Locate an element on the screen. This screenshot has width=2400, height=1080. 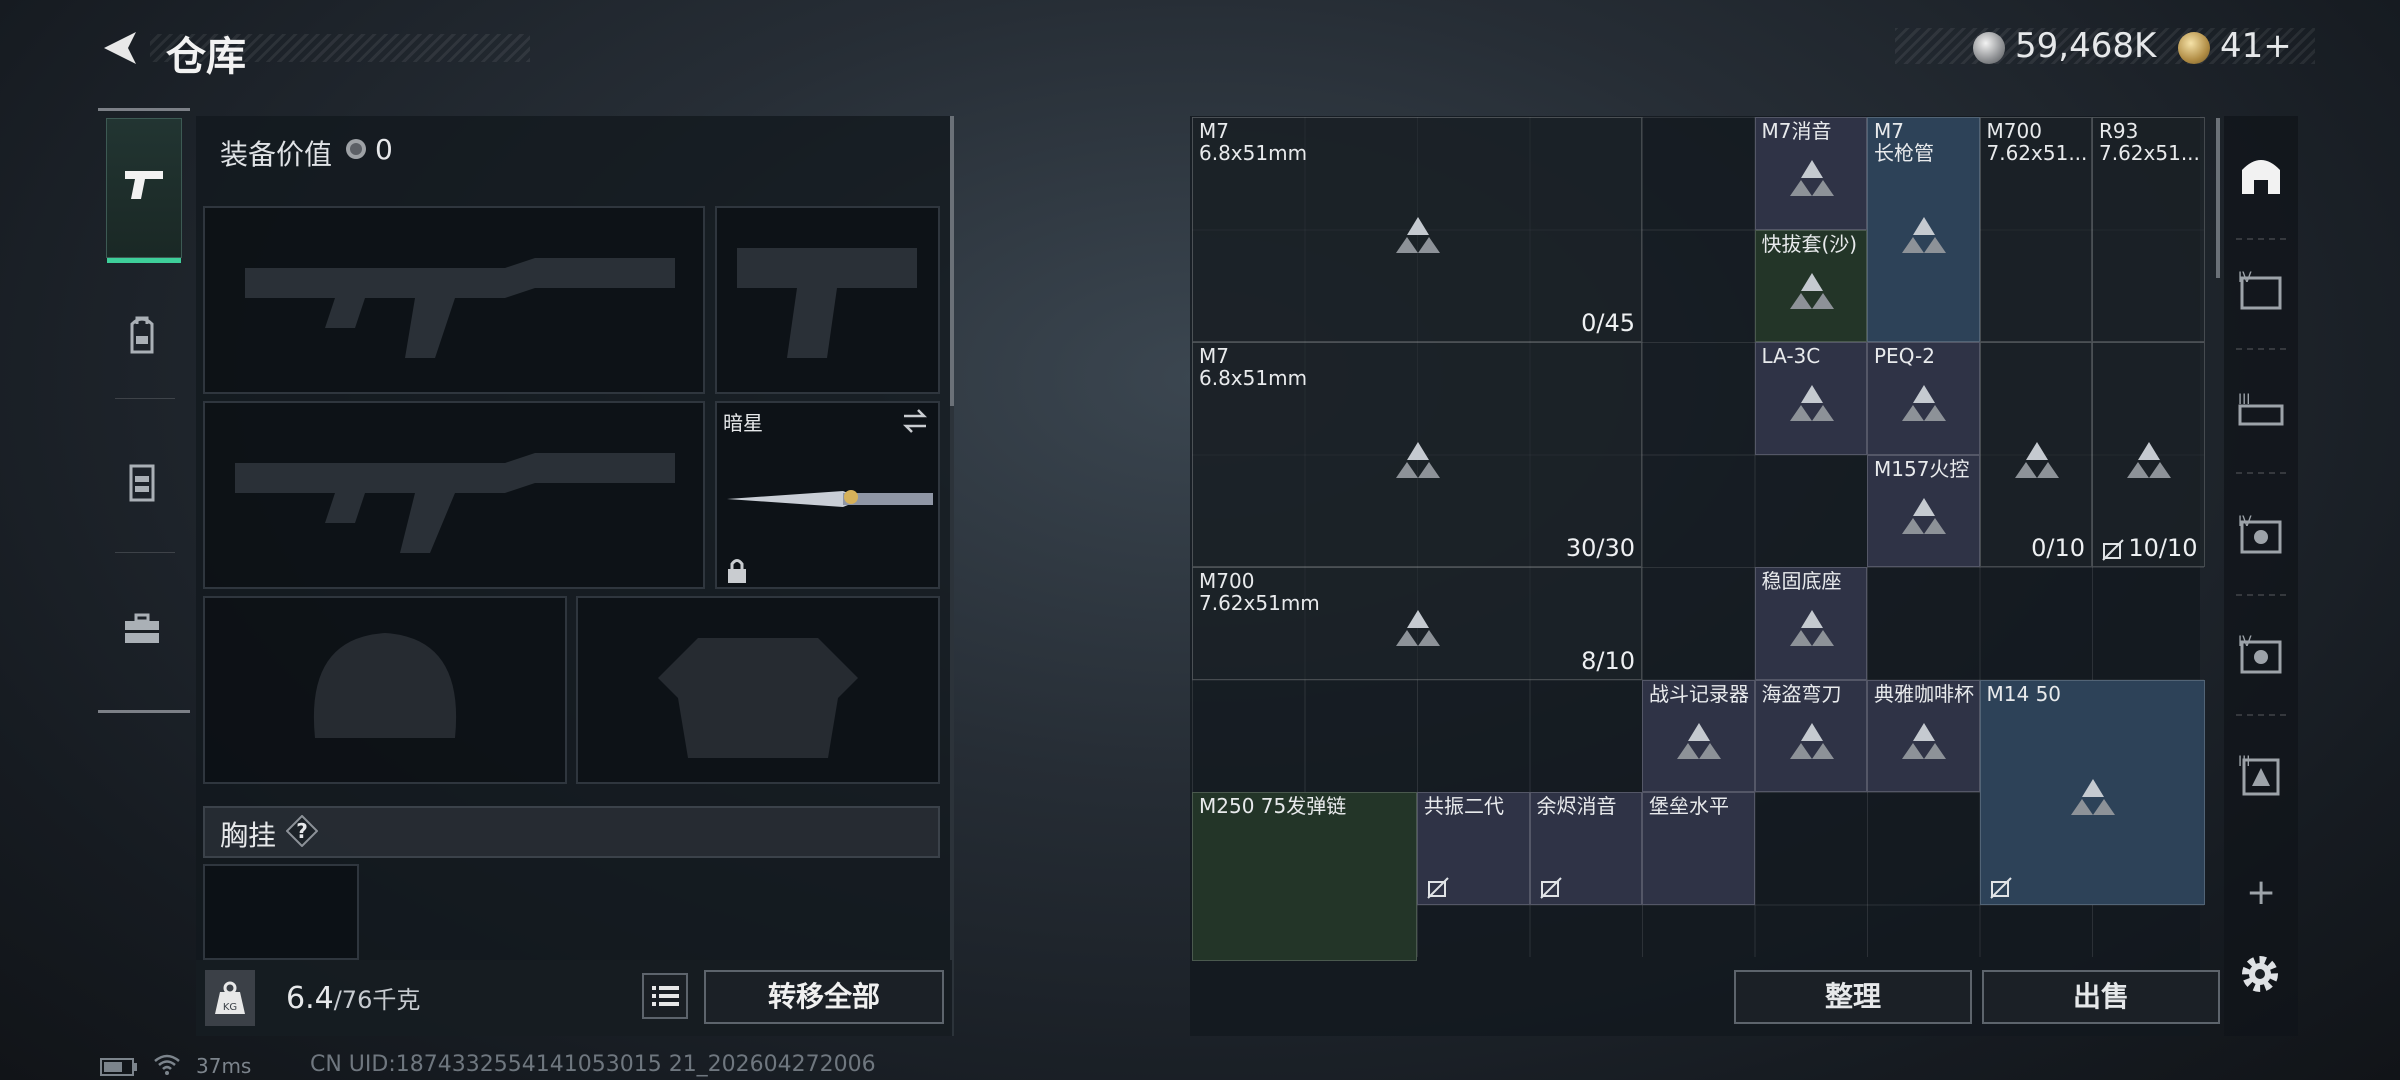
storage-item: M700 7.62x51mm 8/10 is located at coordinates (1417, 623).